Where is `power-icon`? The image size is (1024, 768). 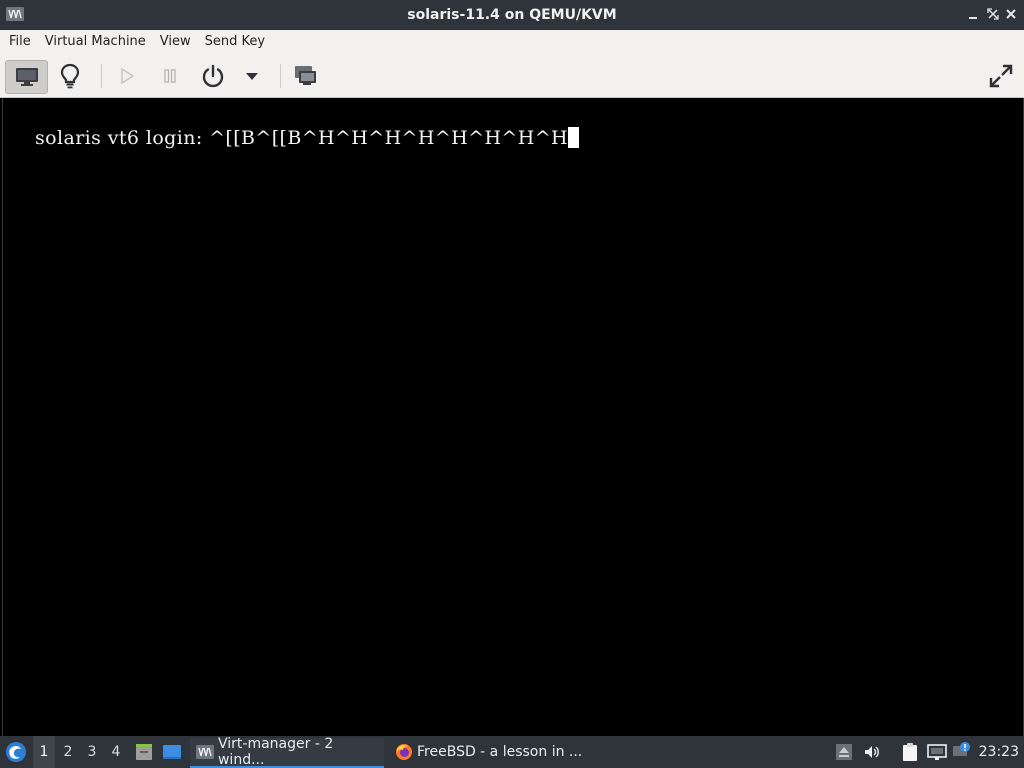 power-icon is located at coordinates (213, 76).